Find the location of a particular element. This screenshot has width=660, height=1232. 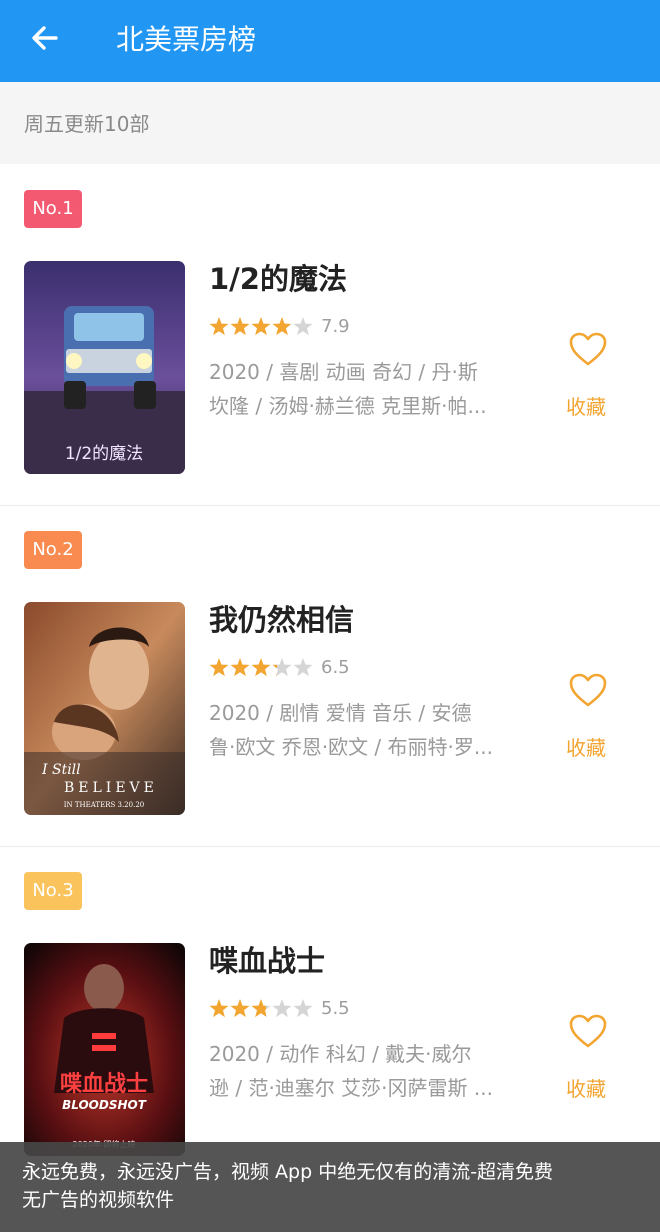

rank-badge: No.3 is located at coordinates (53, 891).